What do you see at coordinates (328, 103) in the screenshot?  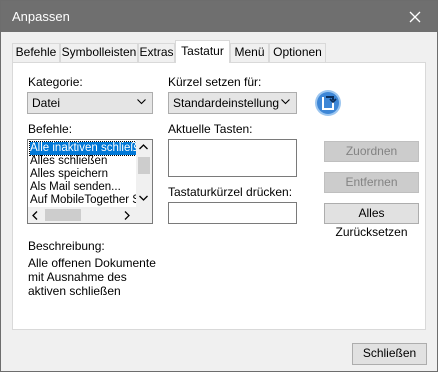 I see `reset-toolbar-icon` at bounding box center [328, 103].